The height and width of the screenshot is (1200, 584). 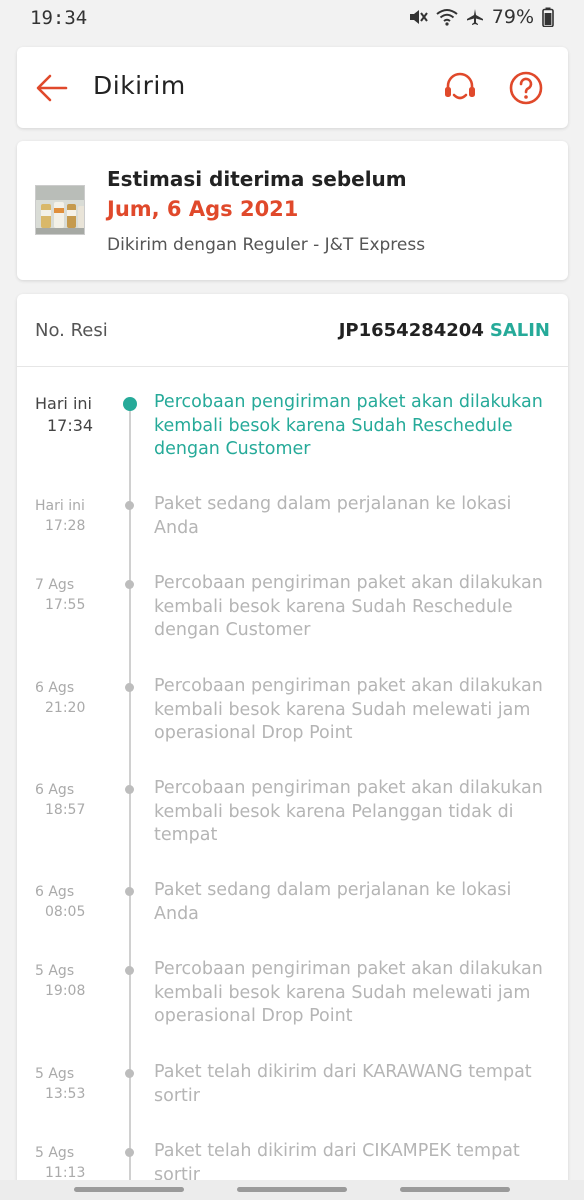 I want to click on mute-icon, so click(x=418, y=17).